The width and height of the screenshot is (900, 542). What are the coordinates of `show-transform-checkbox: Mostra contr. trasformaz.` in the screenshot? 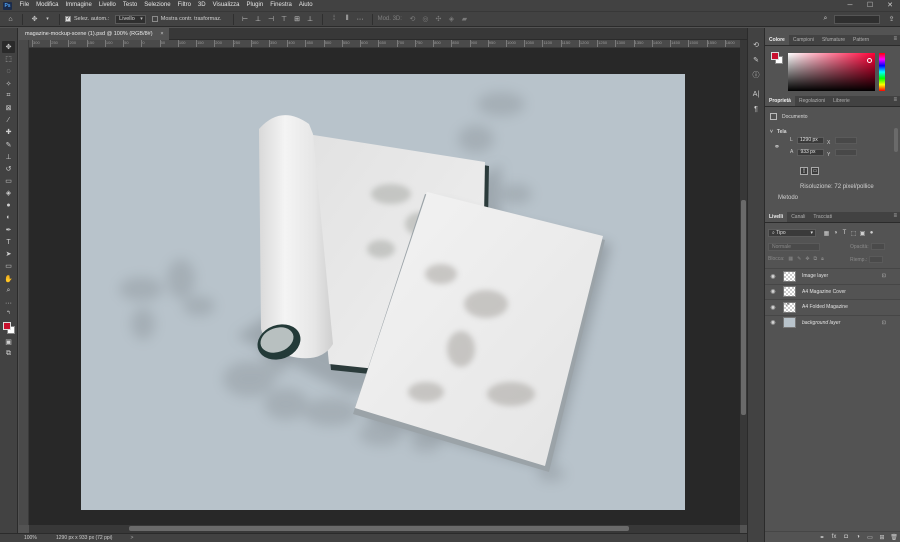 It's located at (186, 19).